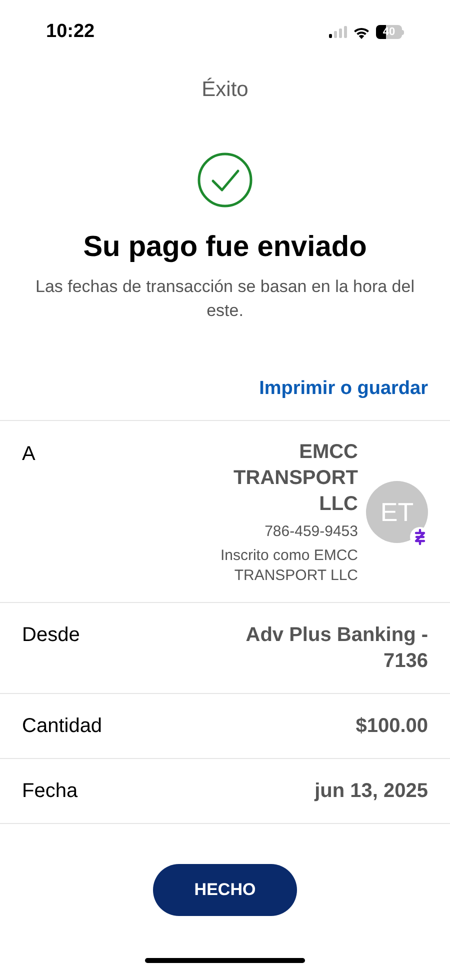 The width and height of the screenshot is (450, 975). What do you see at coordinates (392, 726) in the screenshot?
I see `row-value: $100.00` at bounding box center [392, 726].